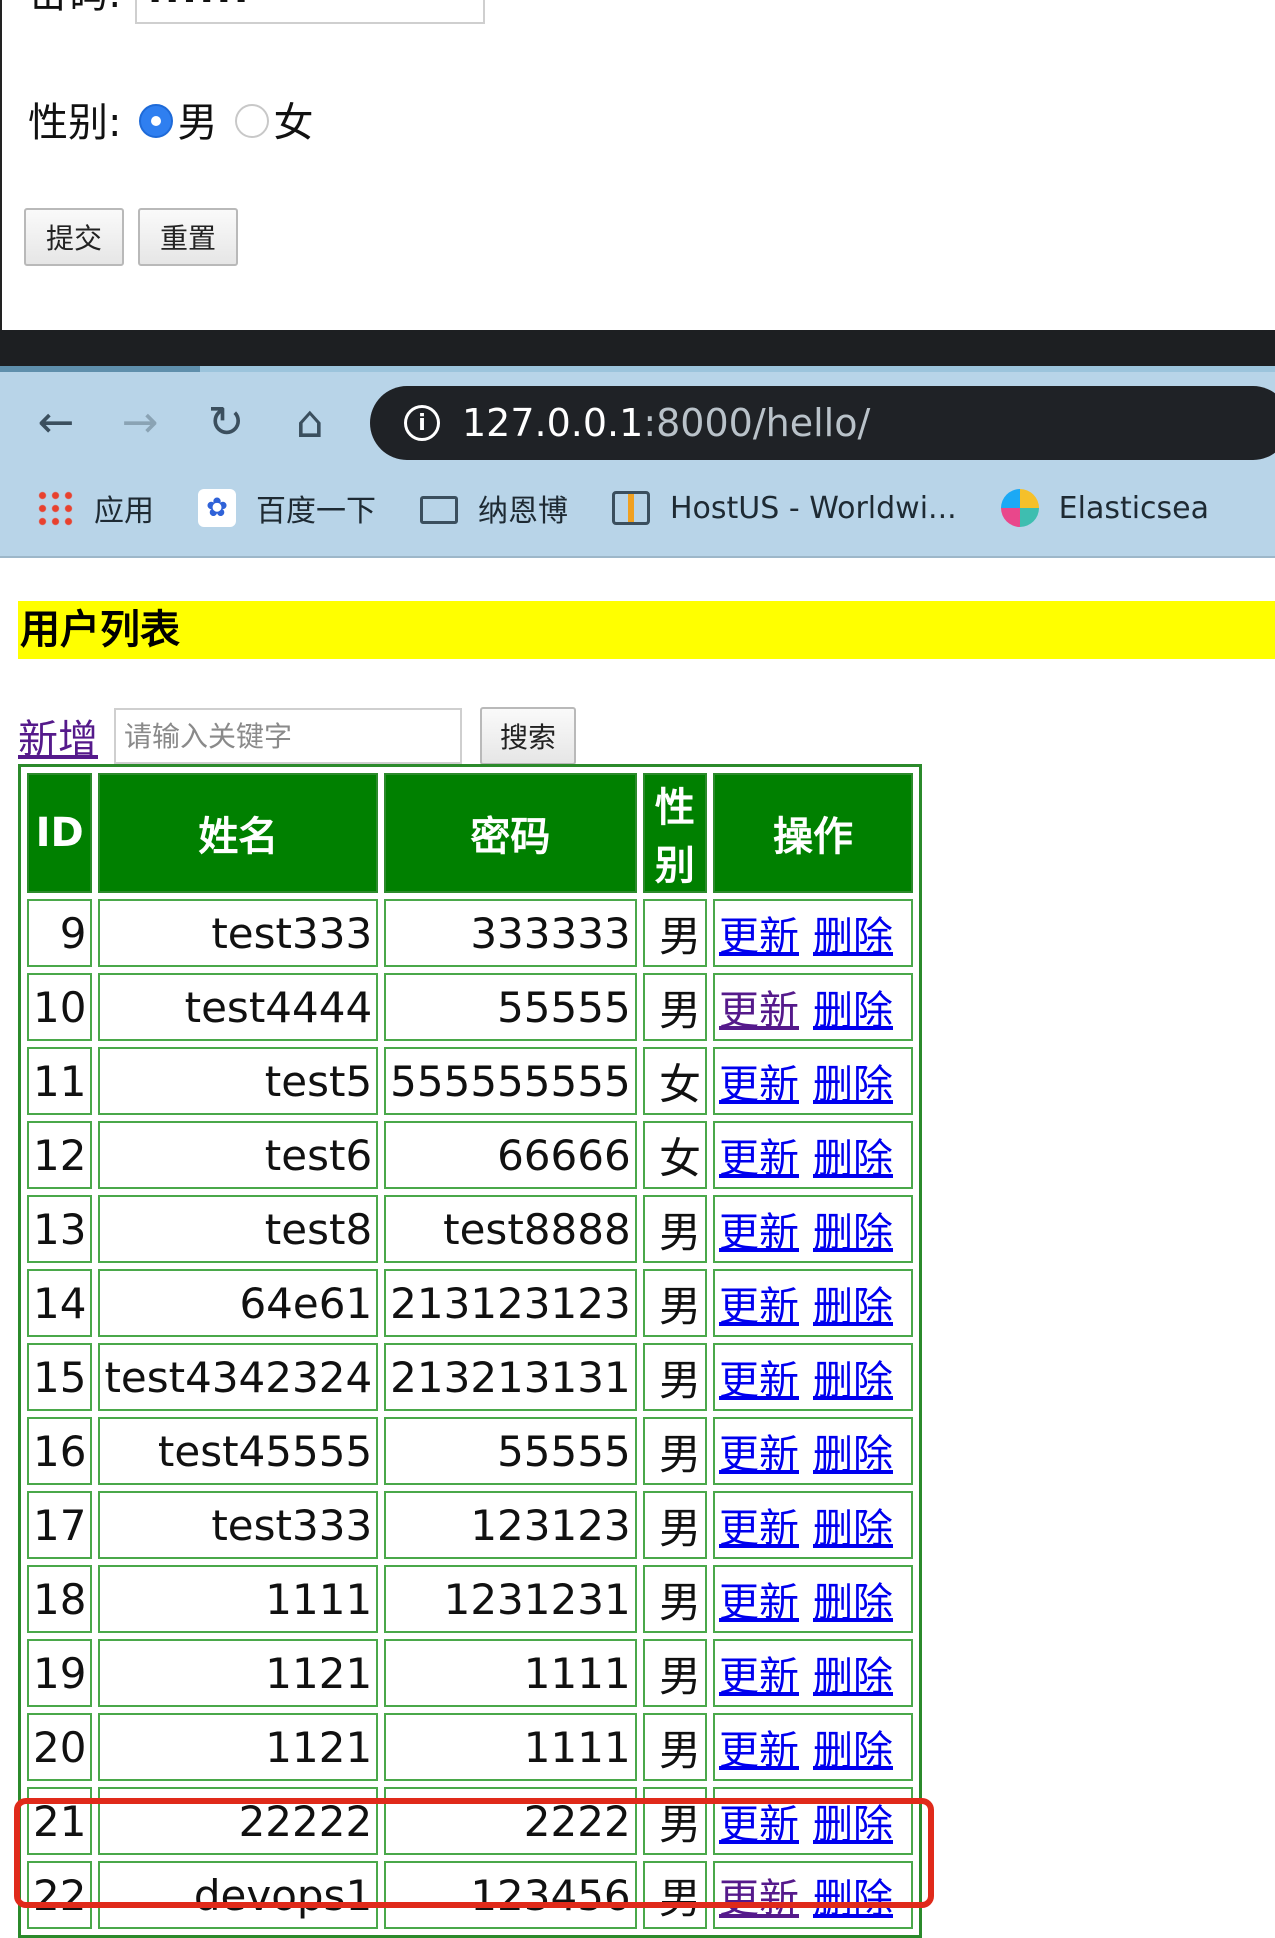 The height and width of the screenshot is (1938, 1275). I want to click on address-bar: i 127.0.0.1:8000/hello/, so click(822, 423).